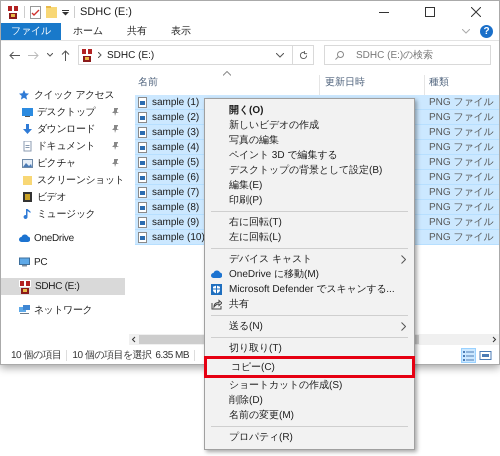  Describe the element at coordinates (172, 356) in the screenshot. I see `selection-size: 6.35 MB` at that location.